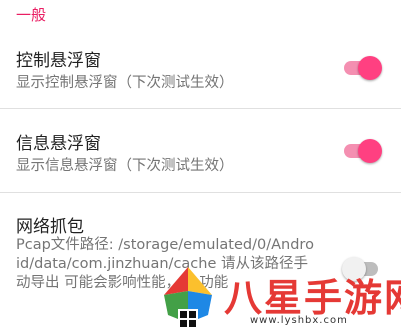  I want to click on control-float-window-switch, so click(362, 67).